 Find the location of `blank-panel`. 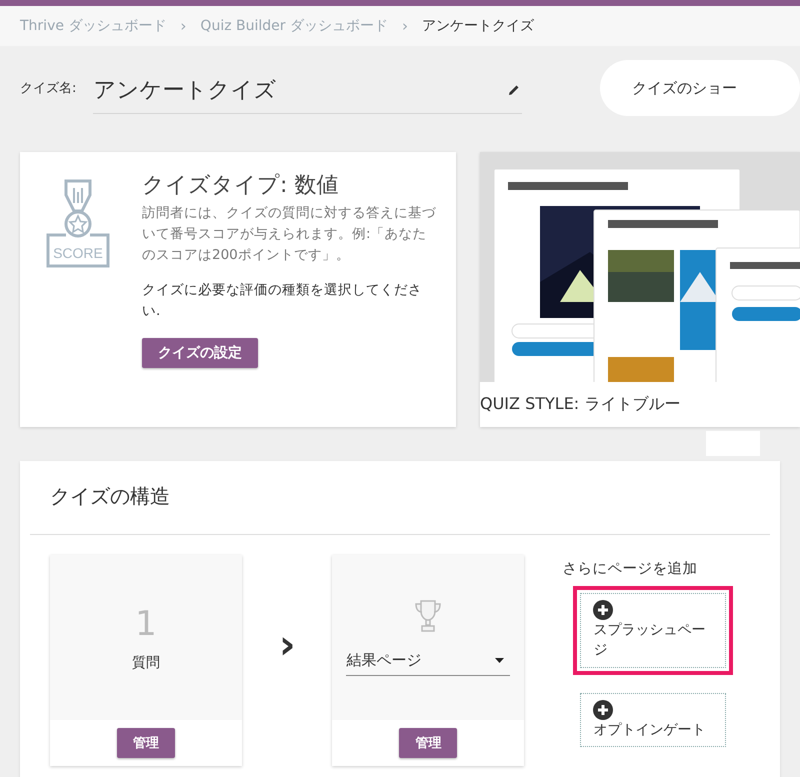

blank-panel is located at coordinates (733, 443).